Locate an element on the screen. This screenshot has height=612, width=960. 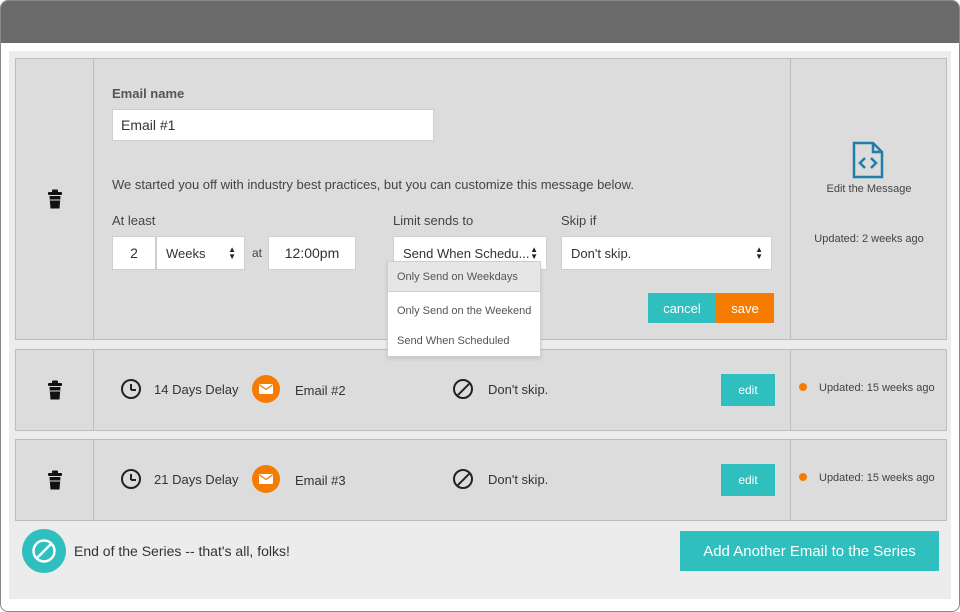
at-label: at is located at coordinates (257, 253).